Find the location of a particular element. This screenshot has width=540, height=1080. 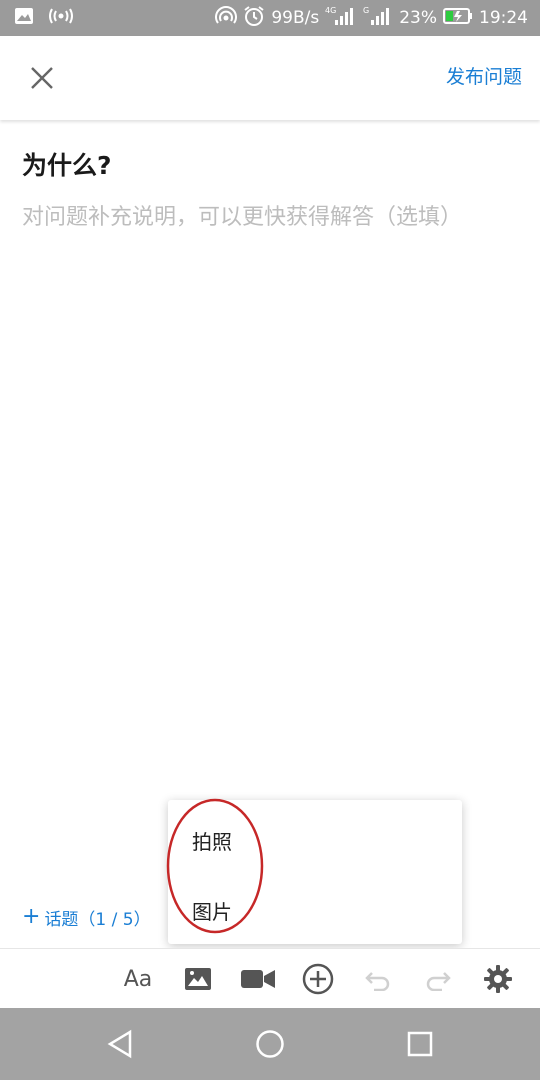

menu-item-pick-image: 图片 is located at coordinates (212, 910).